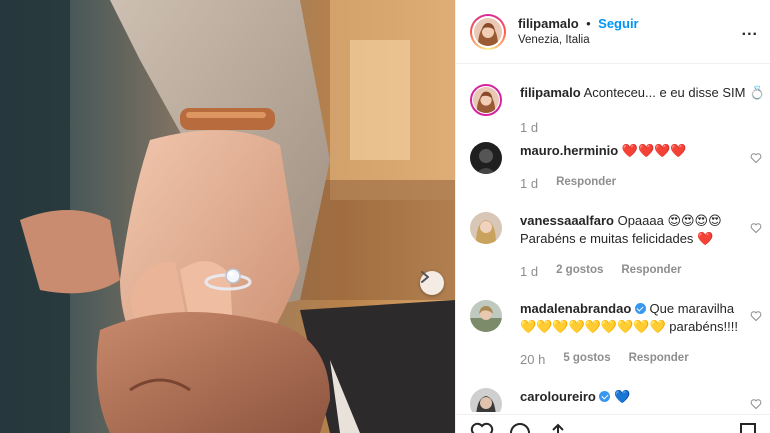 This screenshot has height=433, width=770. What do you see at coordinates (529, 127) in the screenshot?
I see `caption-time: 1 d` at bounding box center [529, 127].